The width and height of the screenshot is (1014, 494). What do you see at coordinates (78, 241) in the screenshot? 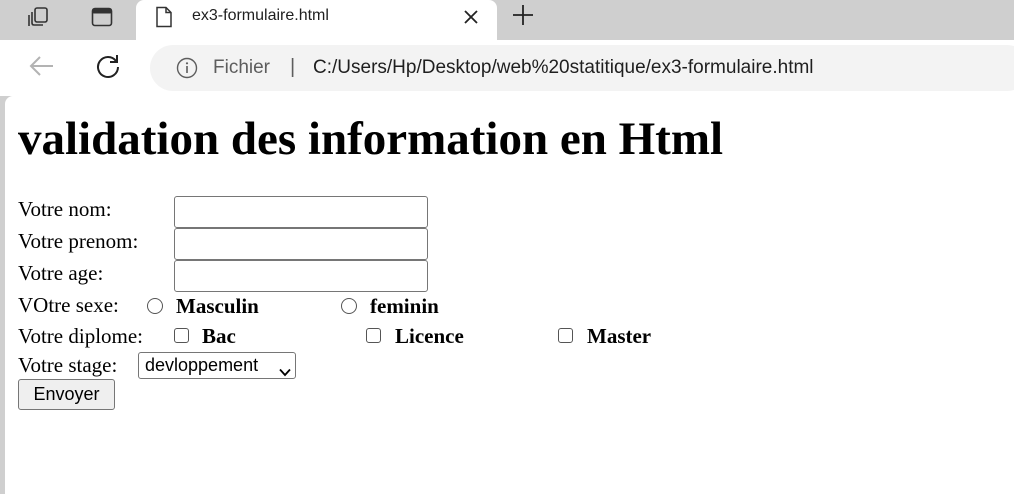
I see `prenom-label: Votre prenom:` at bounding box center [78, 241].